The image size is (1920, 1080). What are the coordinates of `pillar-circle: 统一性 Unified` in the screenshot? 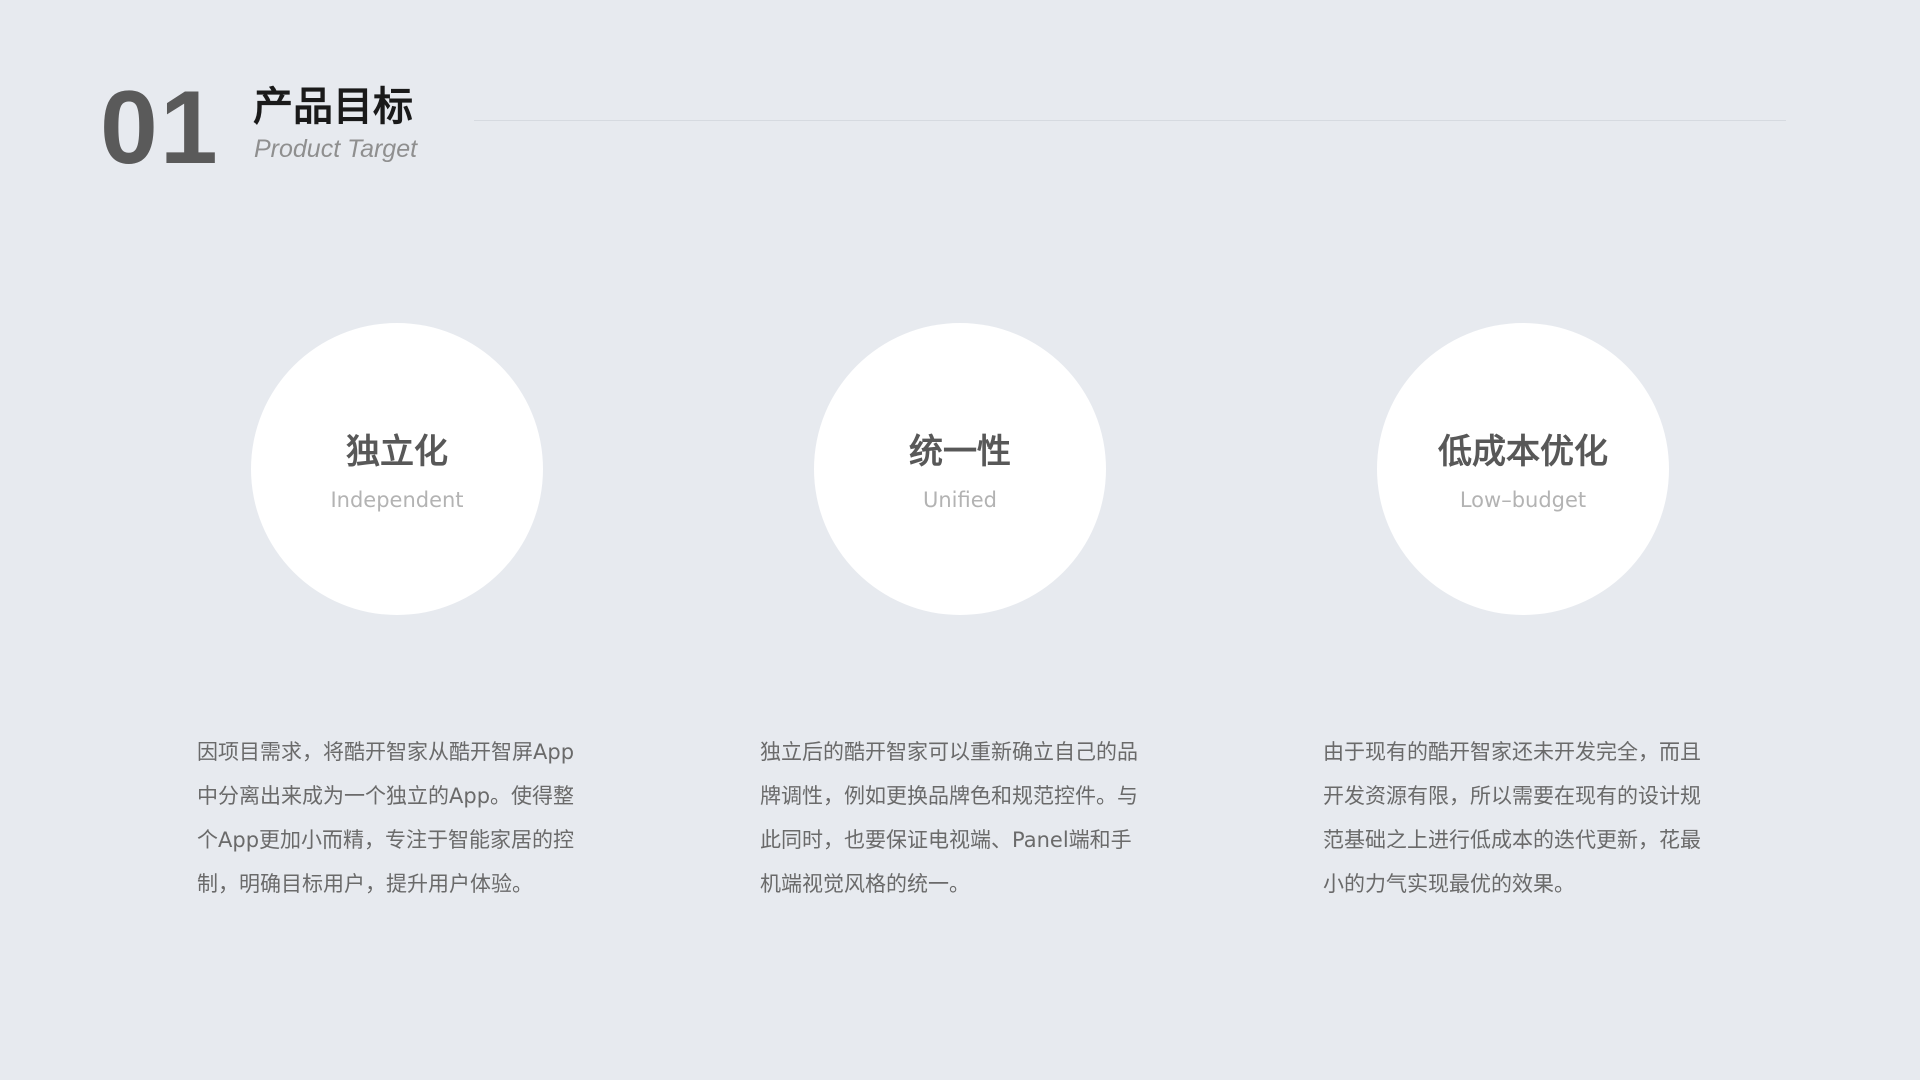 It's located at (960, 469).